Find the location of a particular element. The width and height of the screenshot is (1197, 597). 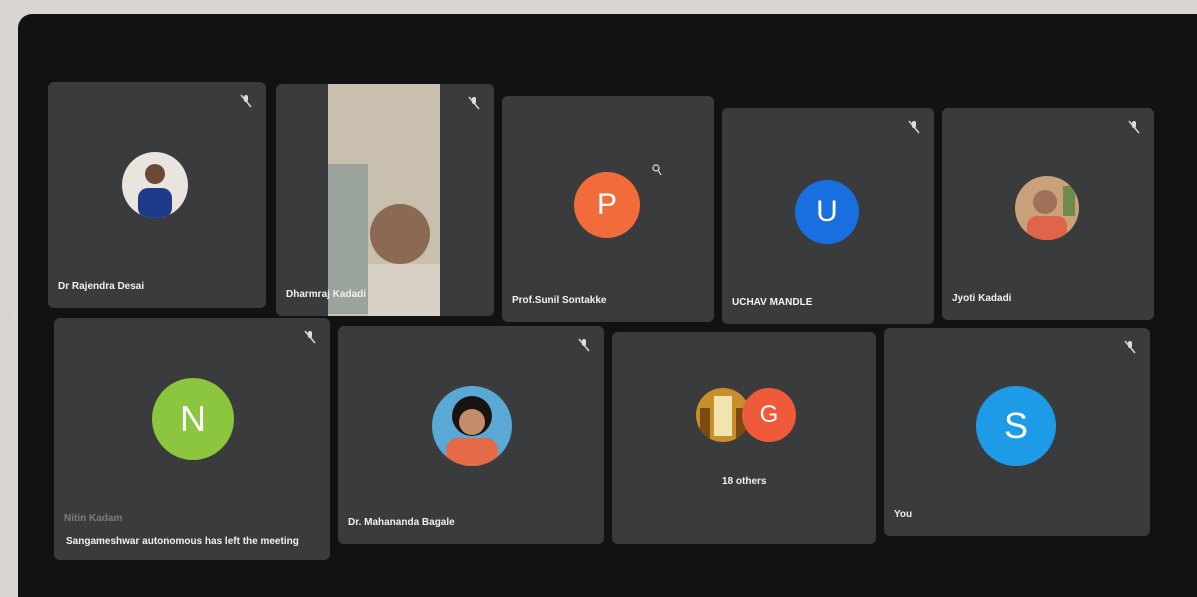

avatar: S is located at coordinates (1016, 426).